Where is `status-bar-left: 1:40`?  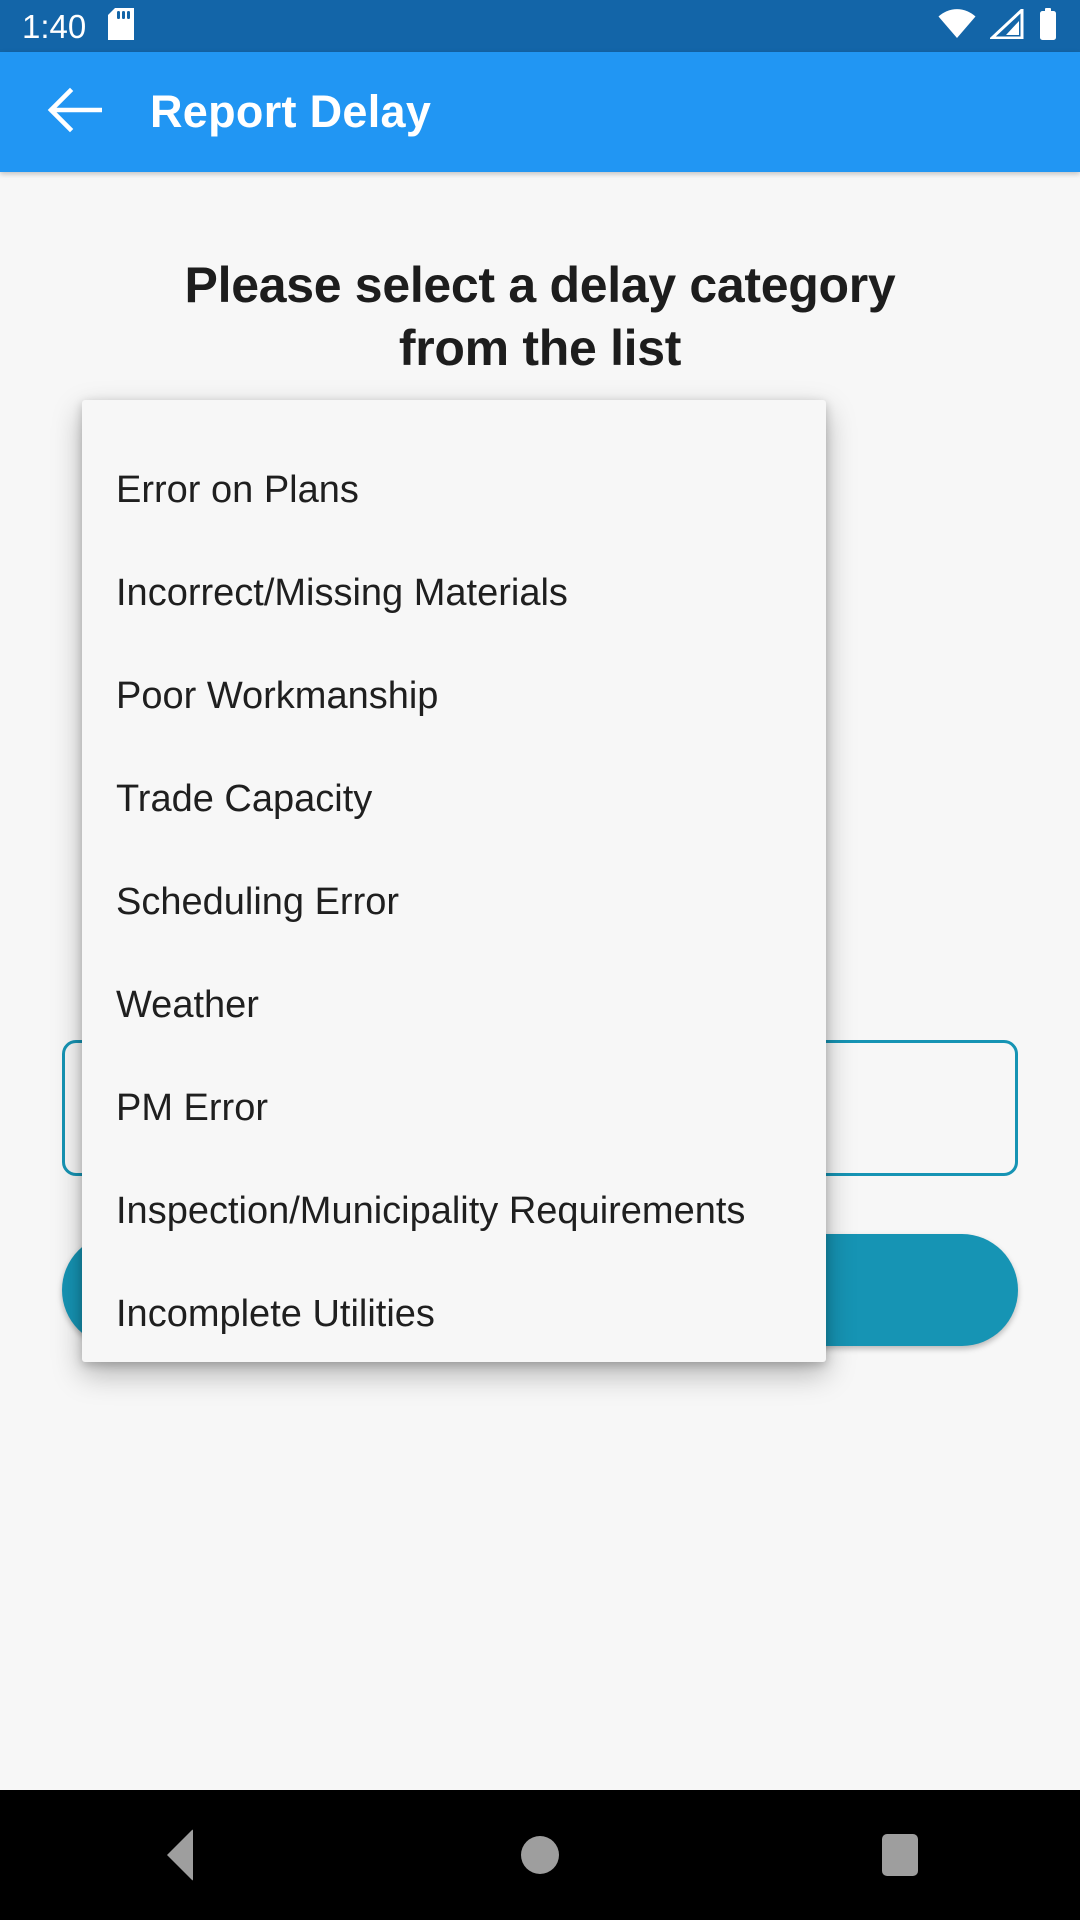
status-bar-left: 1:40 is located at coordinates (78, 26).